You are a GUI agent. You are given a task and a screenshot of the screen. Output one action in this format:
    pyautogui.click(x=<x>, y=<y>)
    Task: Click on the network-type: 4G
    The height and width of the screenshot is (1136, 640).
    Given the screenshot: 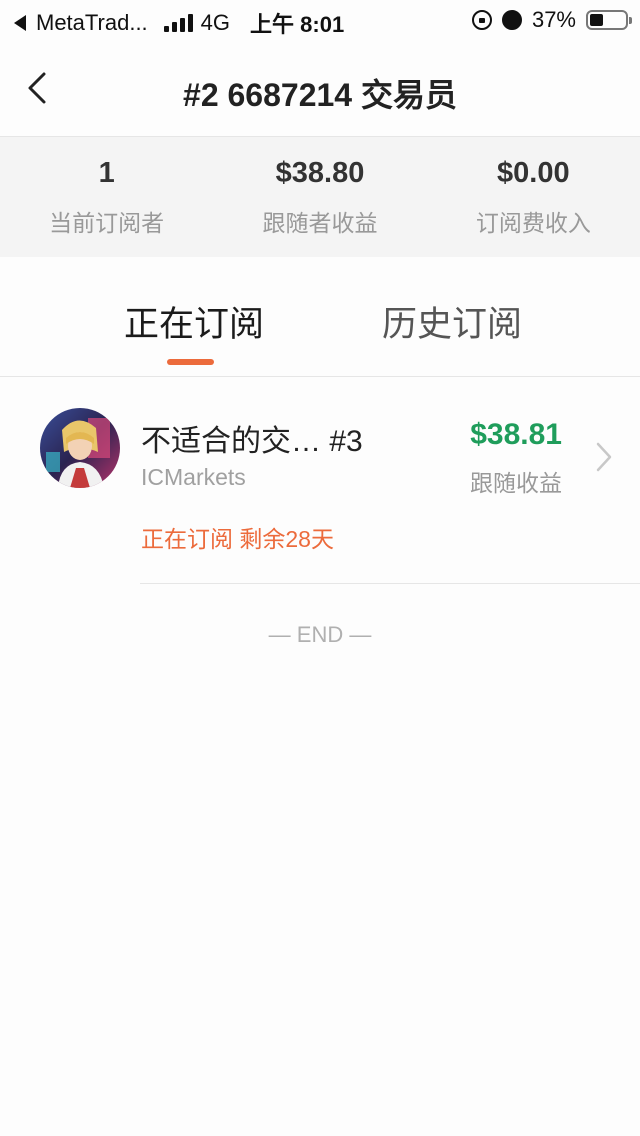 What is the action you would take?
    pyautogui.click(x=215, y=22)
    